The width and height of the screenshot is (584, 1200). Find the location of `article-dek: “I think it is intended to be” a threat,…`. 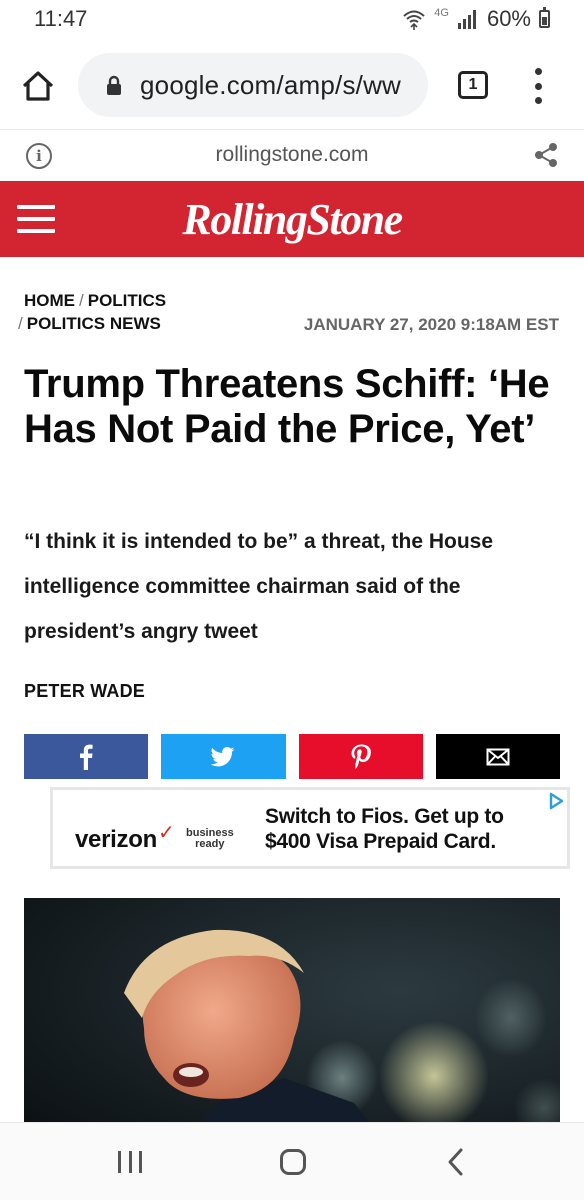

article-dek: “I think it is intended to be” a threat,… is located at coordinates (259, 586).